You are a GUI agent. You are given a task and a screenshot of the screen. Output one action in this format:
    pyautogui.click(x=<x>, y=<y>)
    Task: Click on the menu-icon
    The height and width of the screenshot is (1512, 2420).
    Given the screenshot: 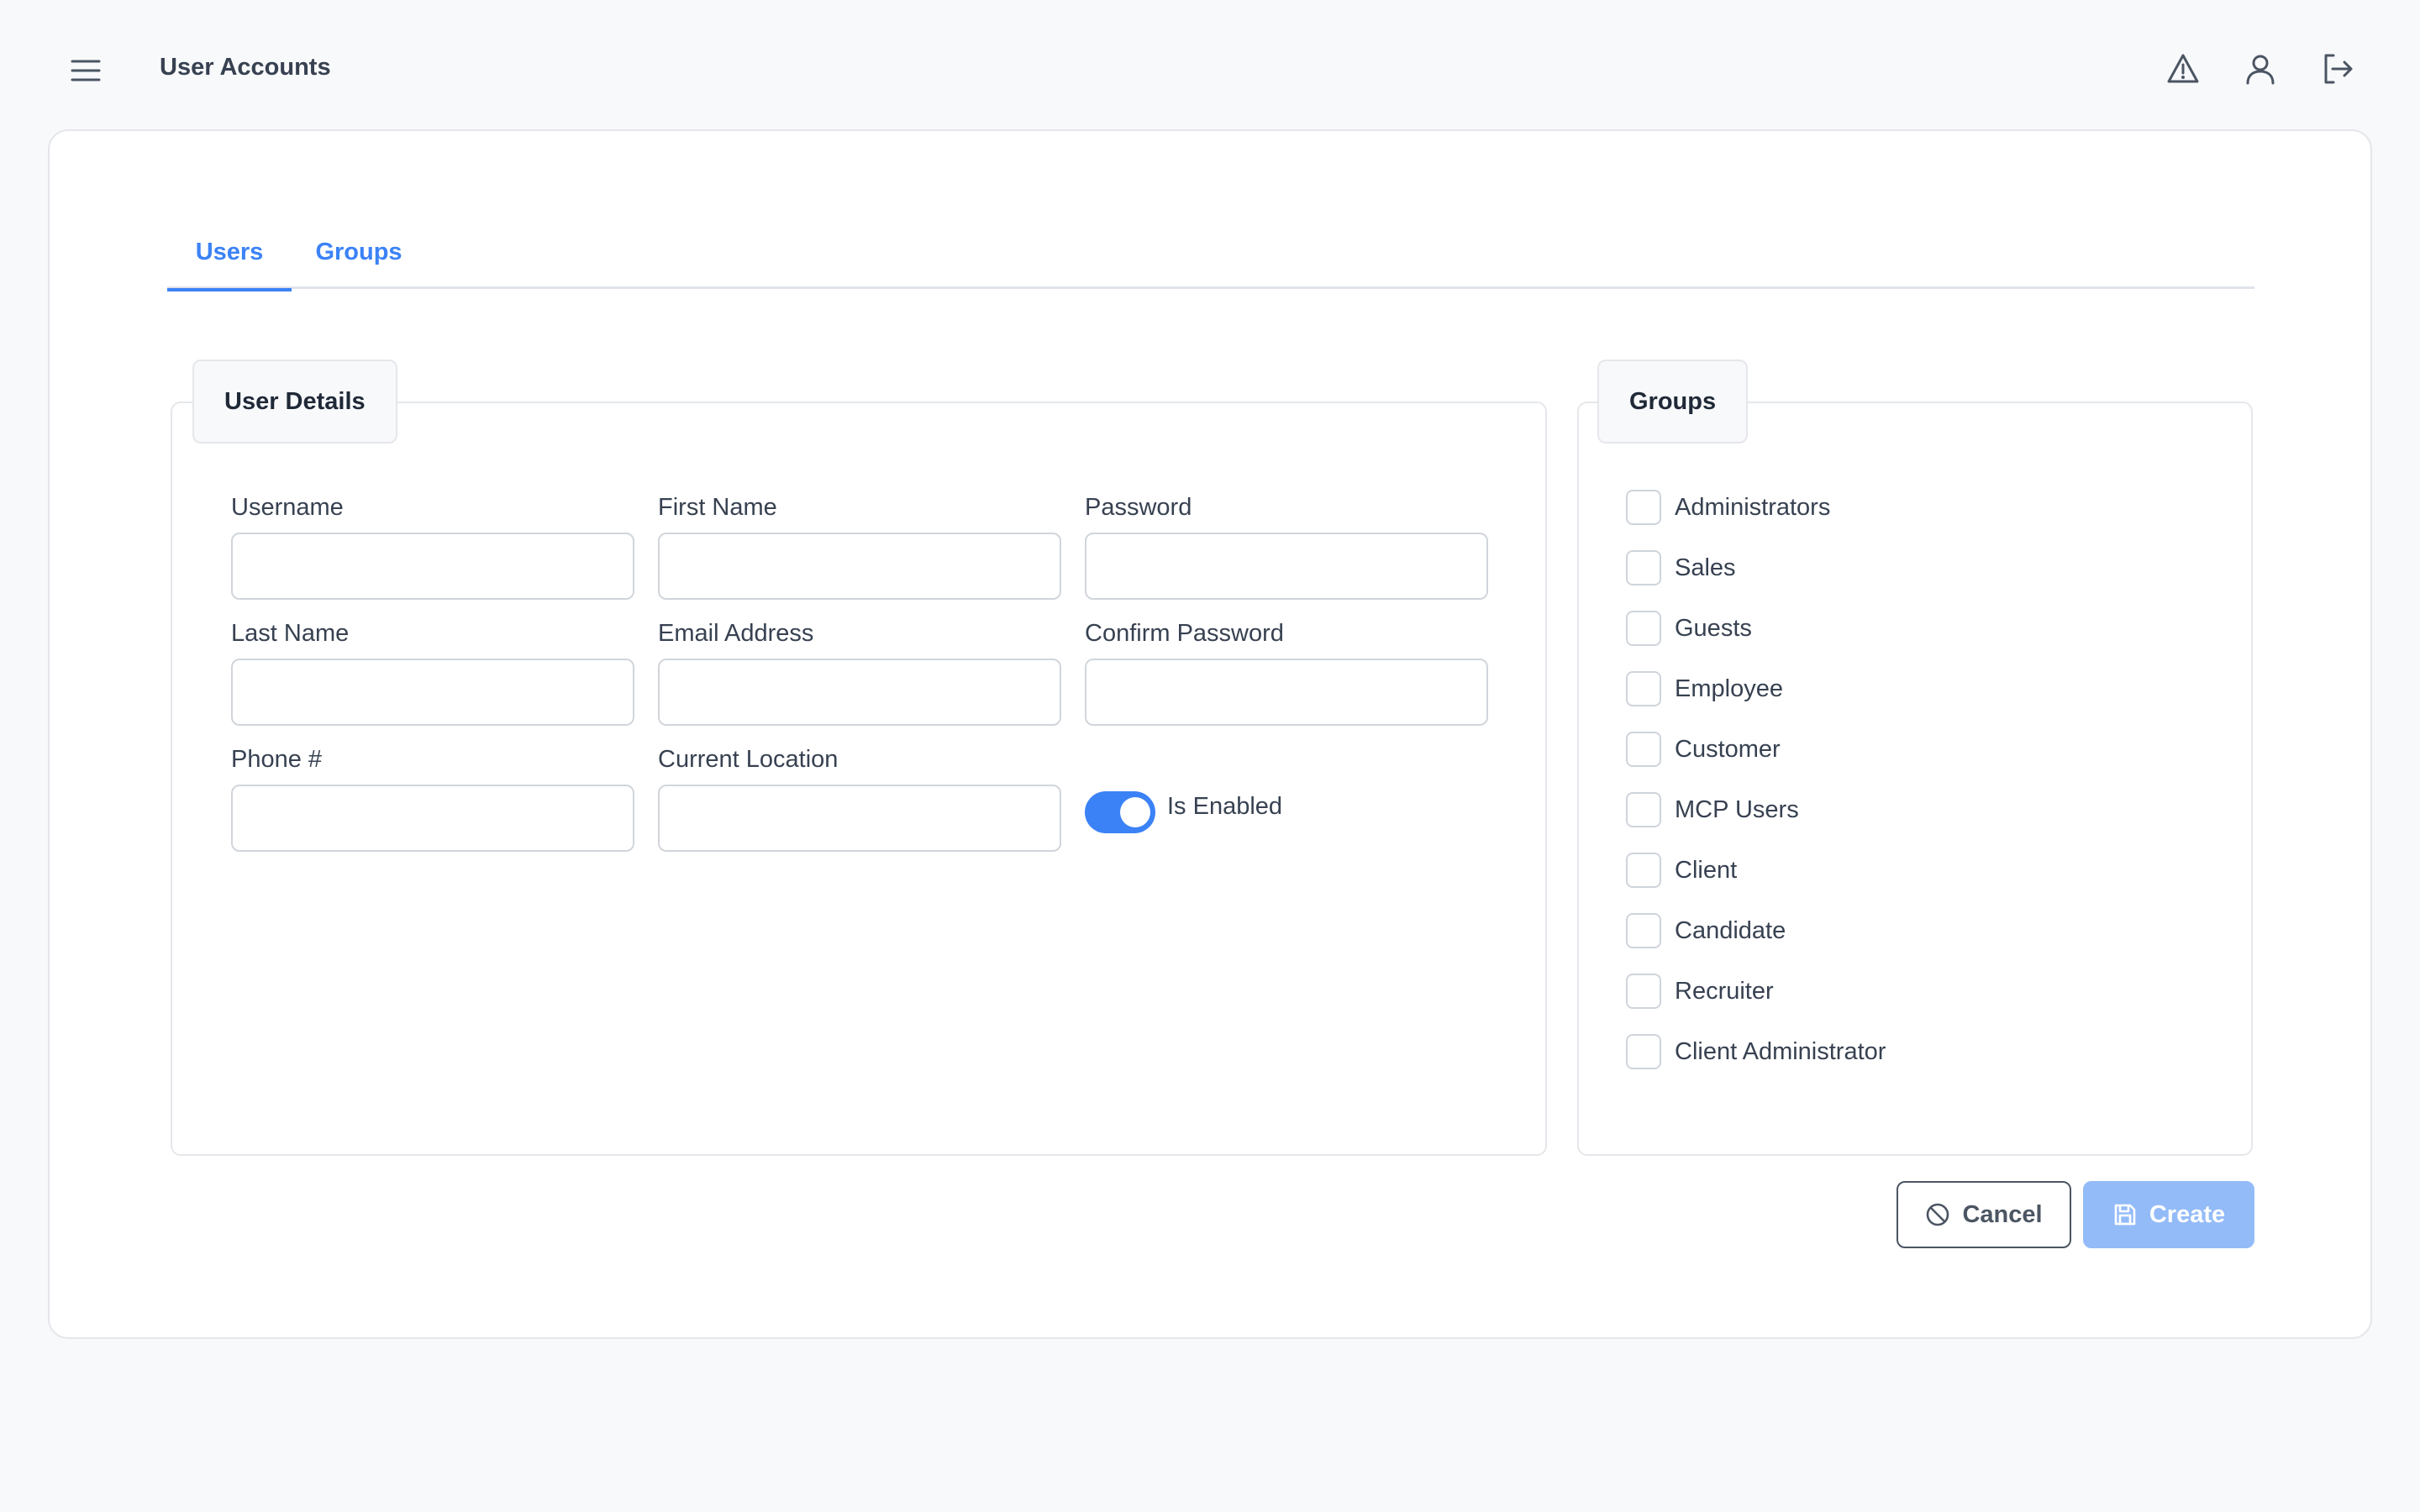 What is the action you would take?
    pyautogui.click(x=86, y=70)
    